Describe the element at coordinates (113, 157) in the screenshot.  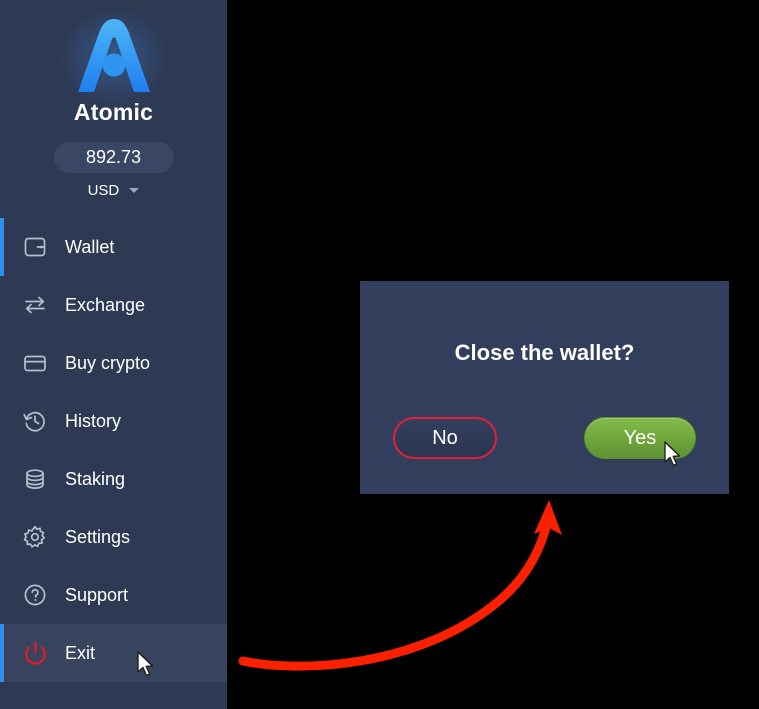
I see `balance-amount: 892.73` at that location.